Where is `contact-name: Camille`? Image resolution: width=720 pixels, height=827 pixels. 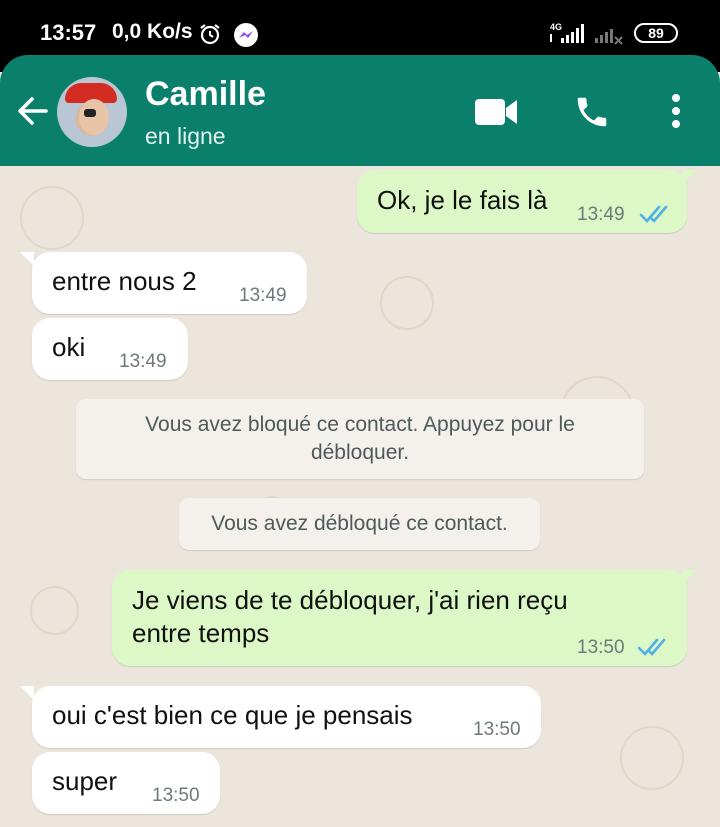
contact-name: Camille is located at coordinates (205, 94).